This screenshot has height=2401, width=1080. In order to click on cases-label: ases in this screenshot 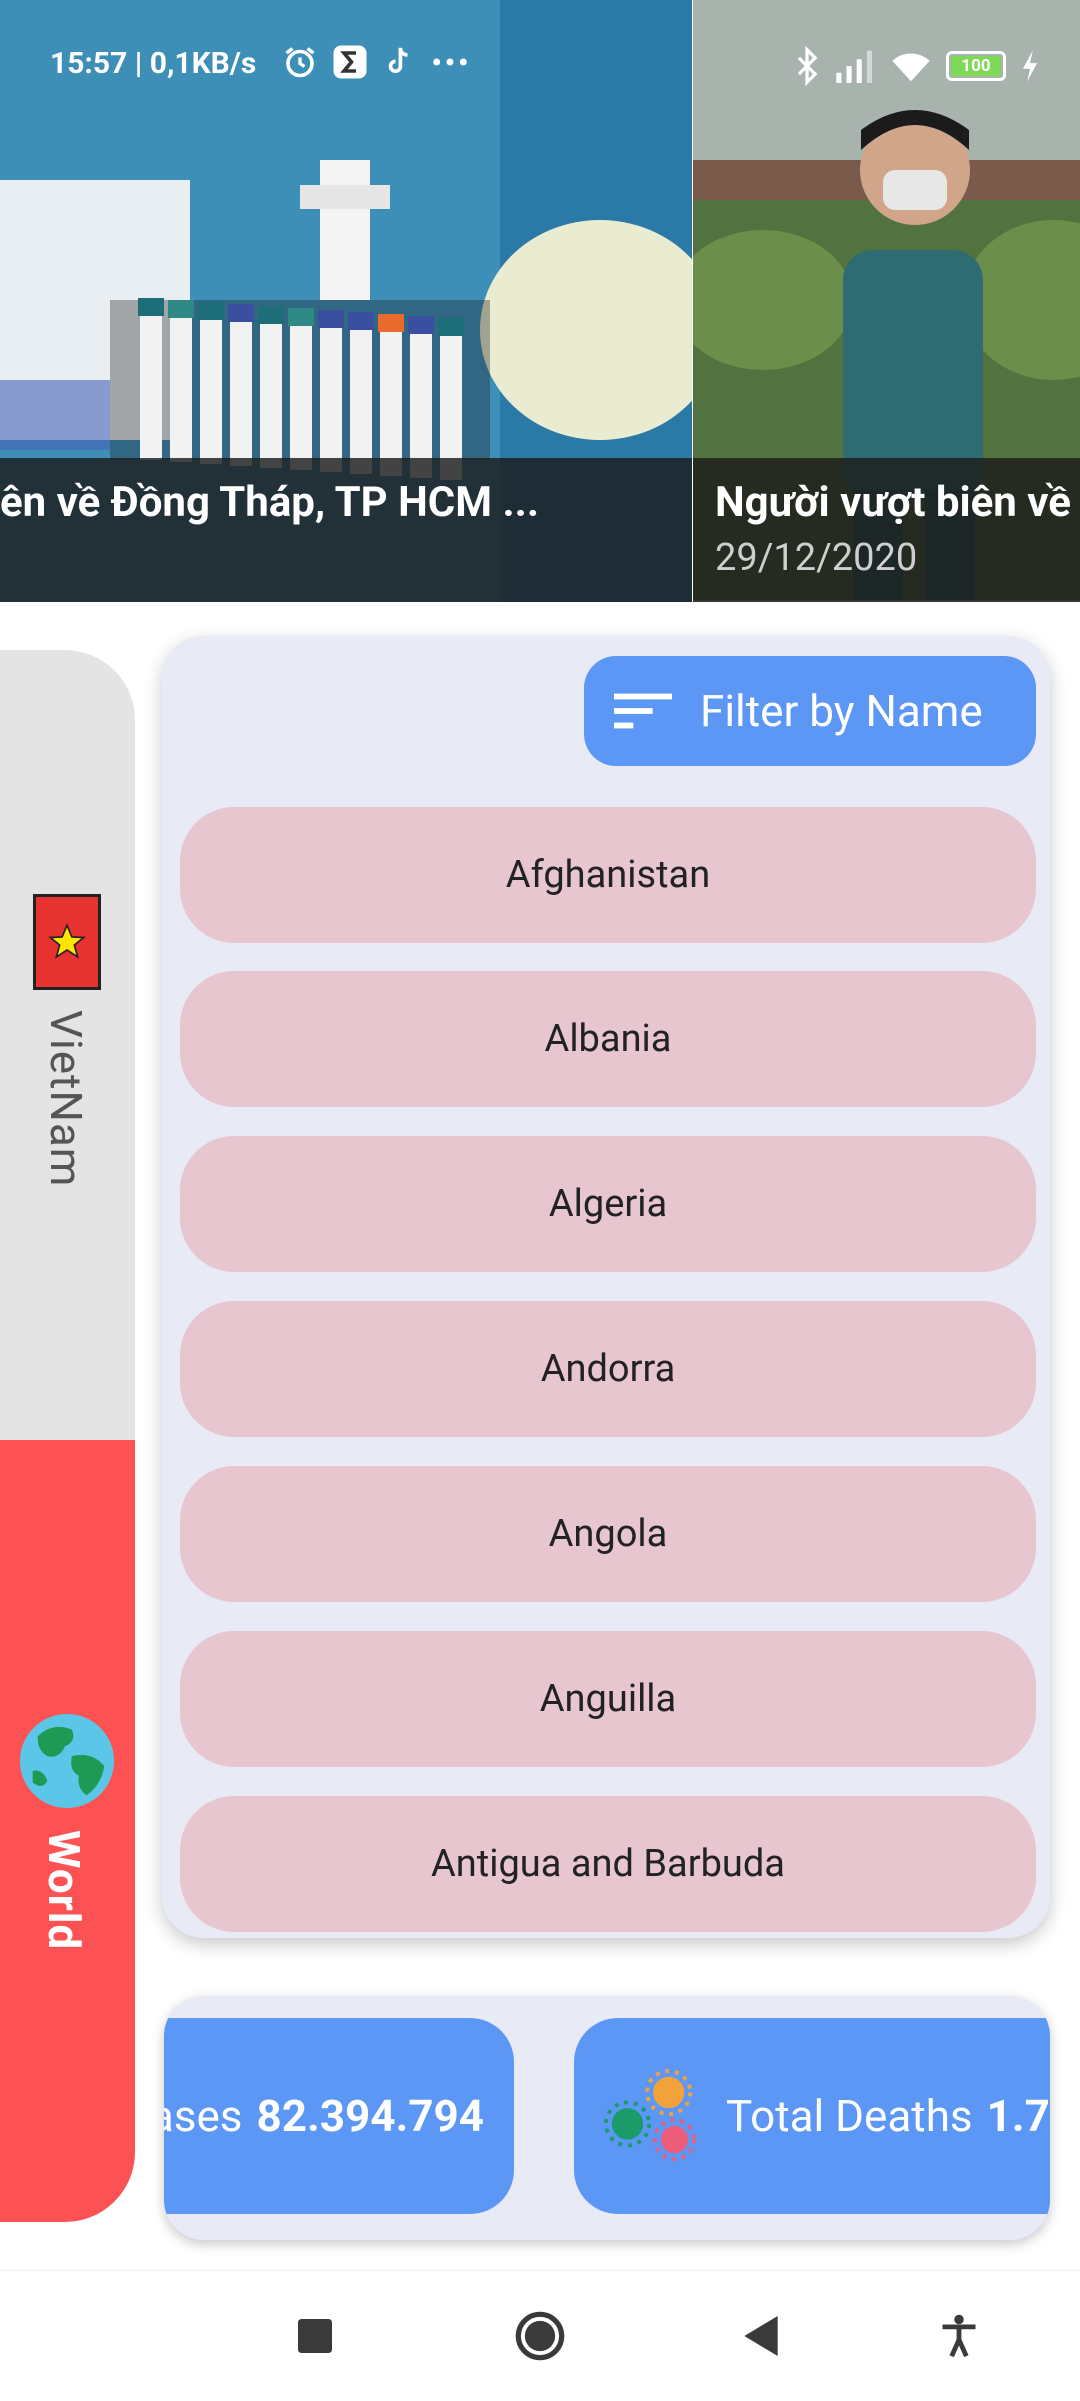, I will do `click(203, 2116)`.